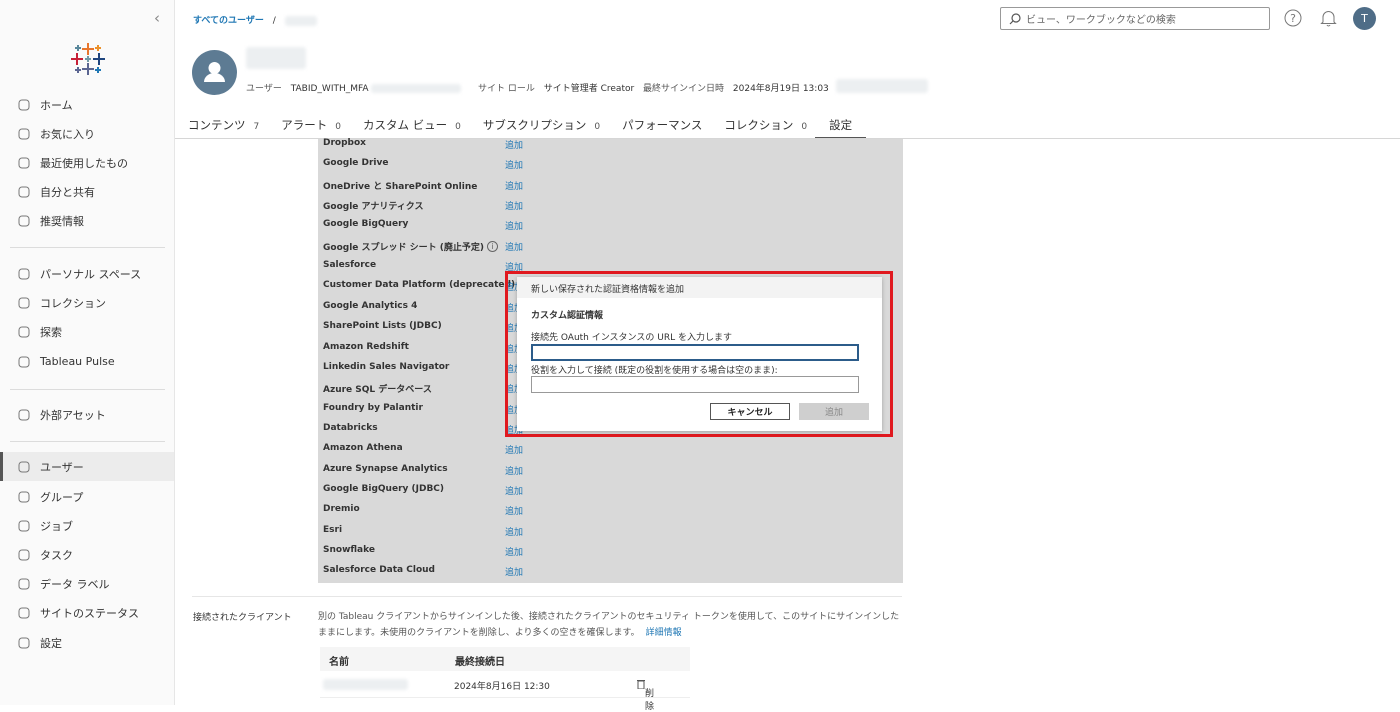 This screenshot has height=712, width=1400. Describe the element at coordinates (87, 162) in the screenshot. I see `sidebar-item-2: 最近使用したもの` at that location.